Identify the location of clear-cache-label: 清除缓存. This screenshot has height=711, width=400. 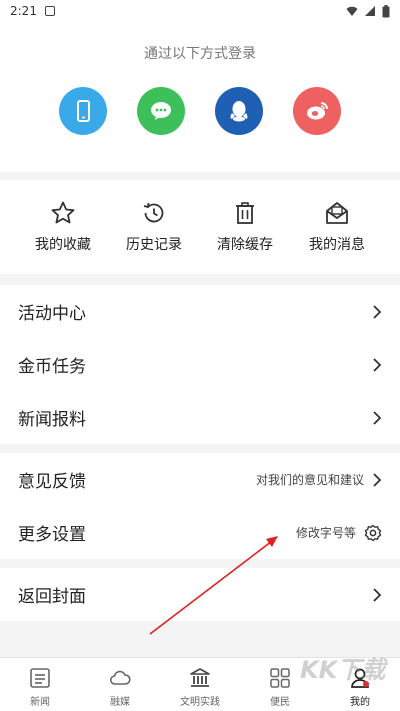
(245, 245).